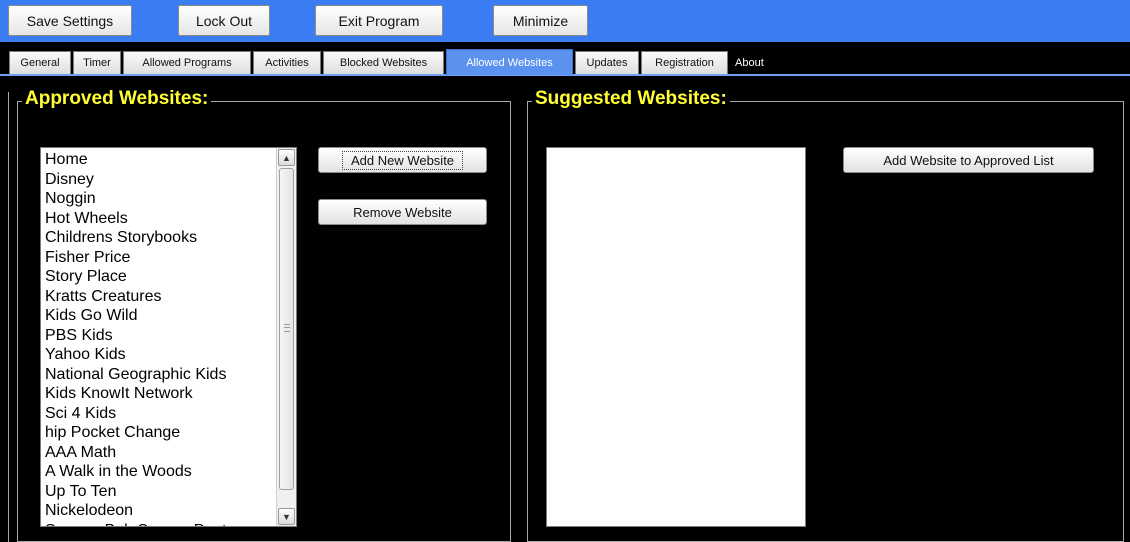 The height and width of the screenshot is (542, 1130). I want to click on list-item: Story Place, so click(161, 277).